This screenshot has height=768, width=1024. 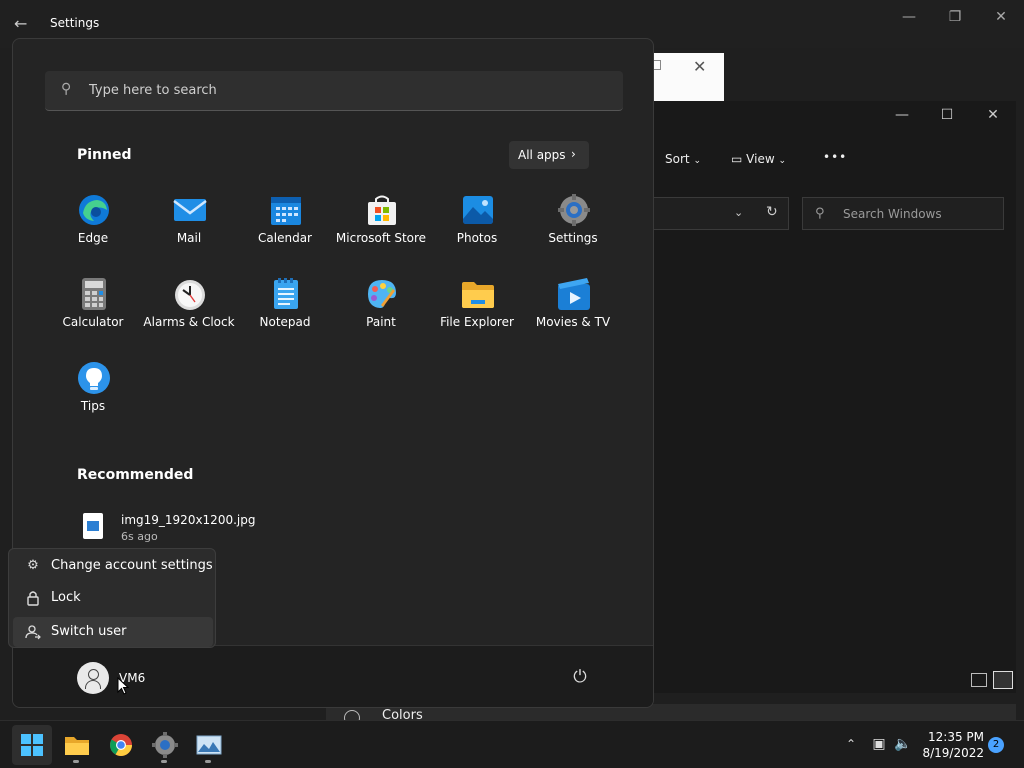 What do you see at coordinates (334, 91) in the screenshot?
I see `start-search-input: ⚲ Type here to search` at bounding box center [334, 91].